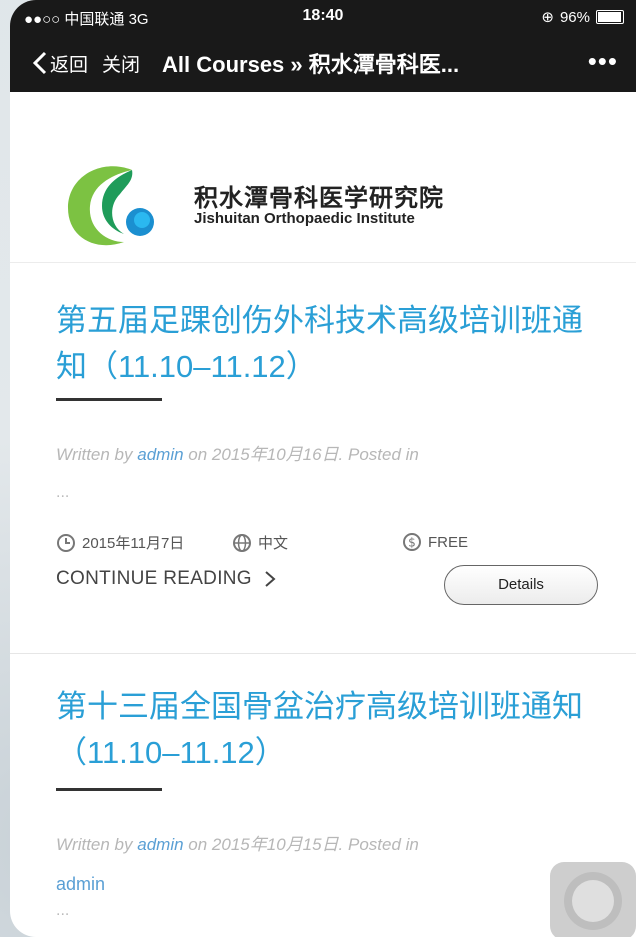 The image size is (636, 937). What do you see at coordinates (133, 543) in the screenshot?
I see `course-date-value: 2015年11月7日` at bounding box center [133, 543].